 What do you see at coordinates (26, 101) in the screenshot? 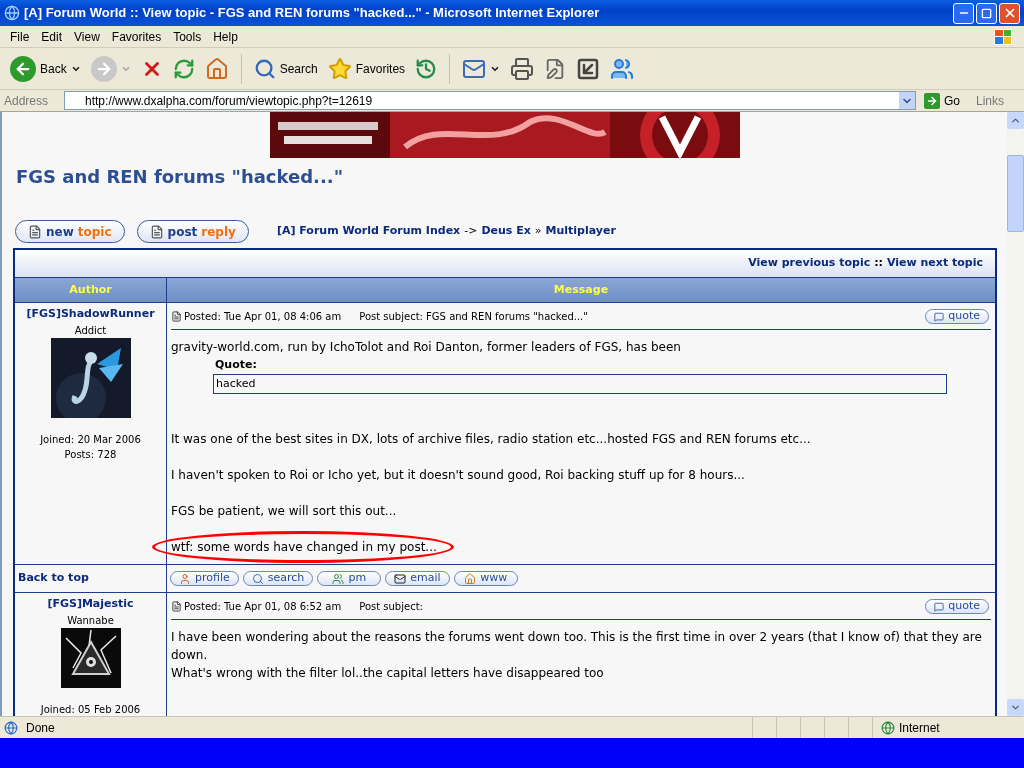
I see `address-label: Address` at bounding box center [26, 101].